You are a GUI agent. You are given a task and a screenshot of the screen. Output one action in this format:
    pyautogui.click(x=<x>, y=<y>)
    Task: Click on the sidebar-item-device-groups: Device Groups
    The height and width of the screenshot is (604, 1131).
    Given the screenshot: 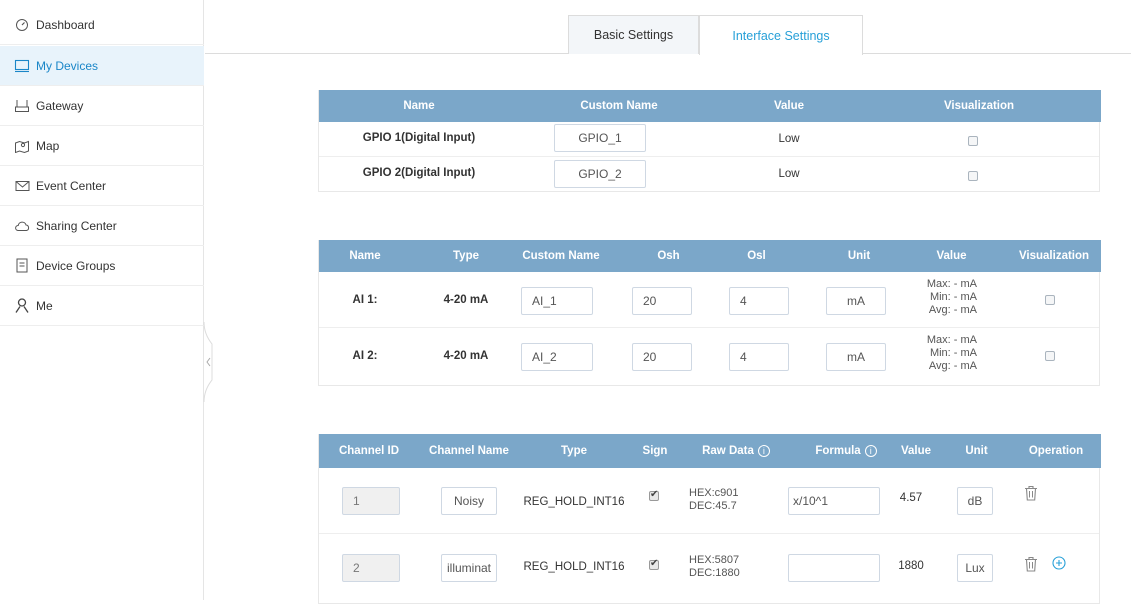 What is the action you would take?
    pyautogui.click(x=102, y=266)
    